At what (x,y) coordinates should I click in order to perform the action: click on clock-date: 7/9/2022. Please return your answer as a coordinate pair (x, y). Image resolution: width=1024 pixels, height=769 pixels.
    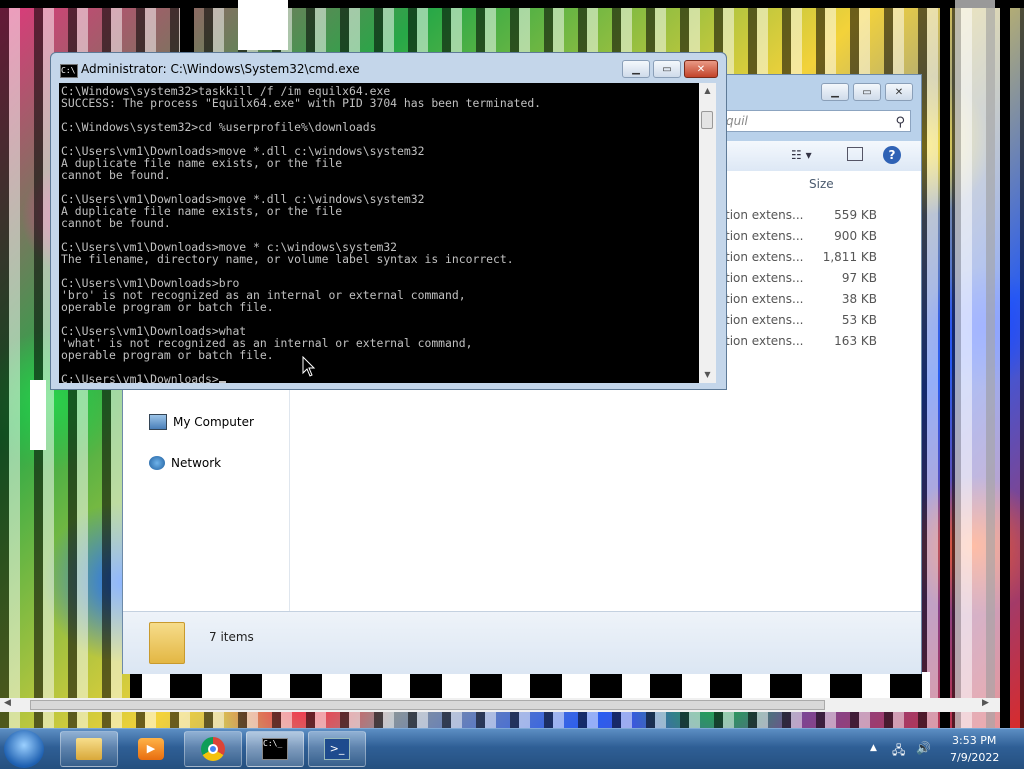
    Looking at the image, I should click on (974, 757).